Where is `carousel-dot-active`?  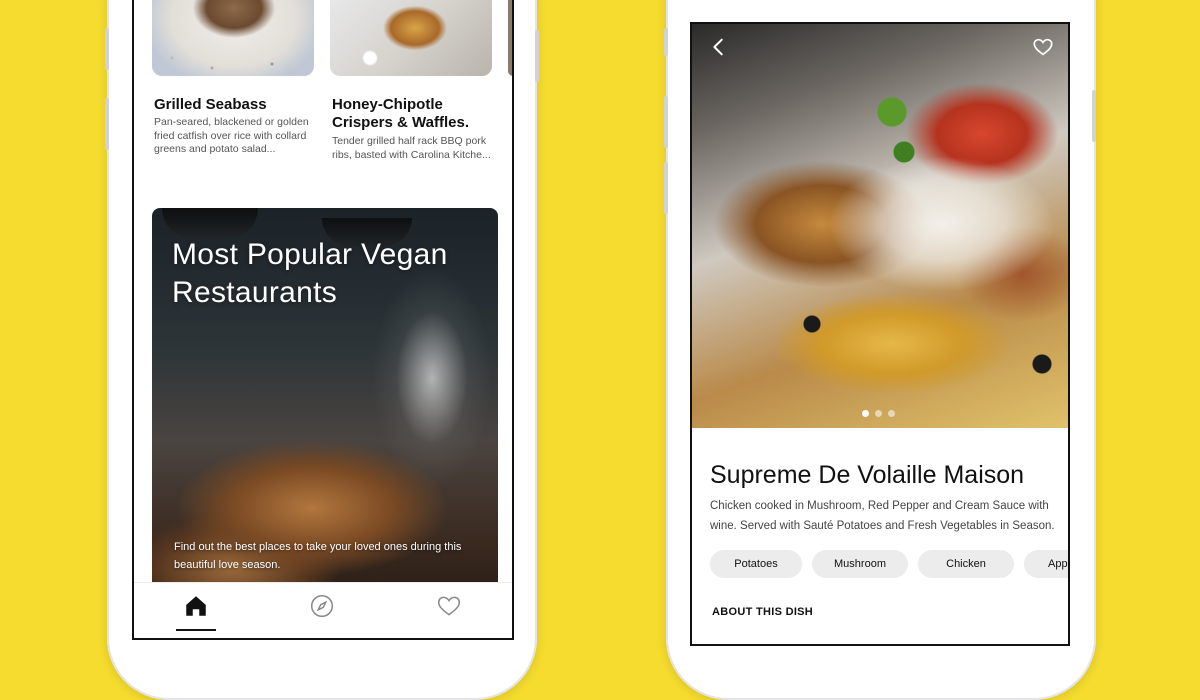 carousel-dot-active is located at coordinates (865, 413).